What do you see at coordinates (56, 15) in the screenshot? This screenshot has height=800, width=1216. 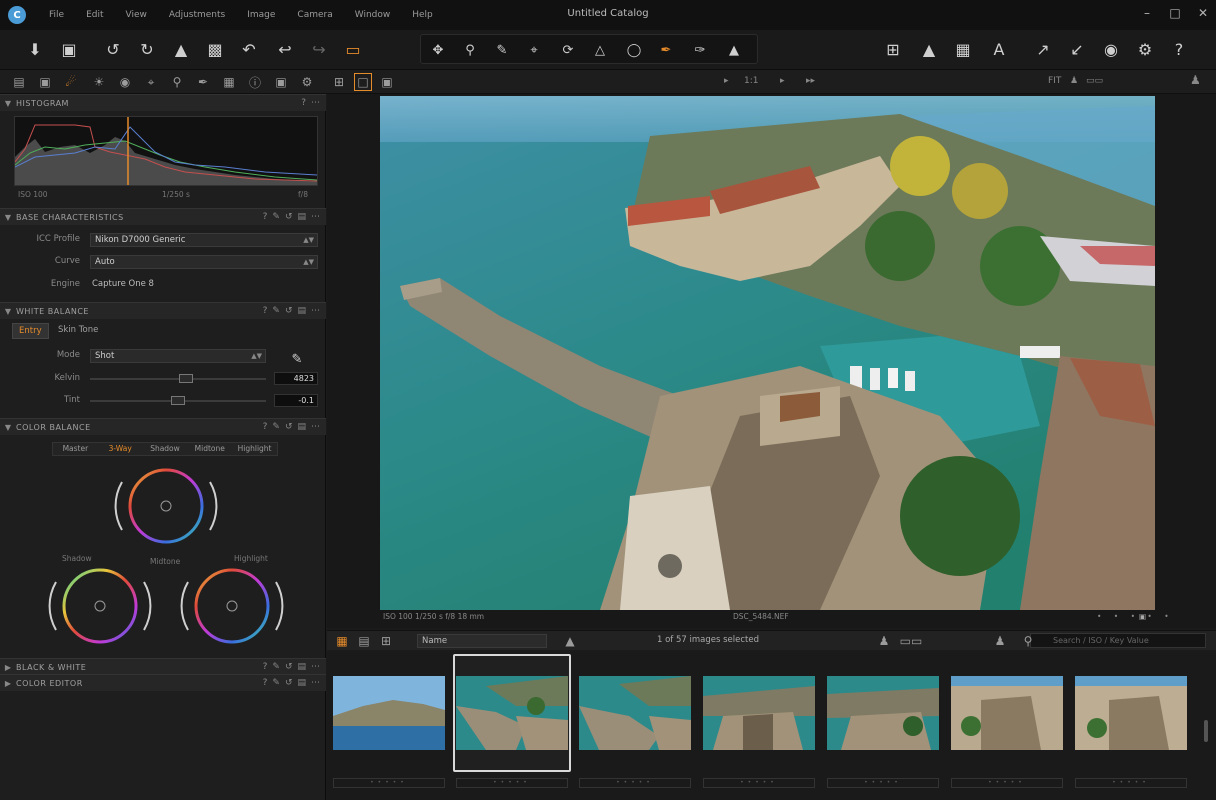 I see `menu-file: File` at bounding box center [56, 15].